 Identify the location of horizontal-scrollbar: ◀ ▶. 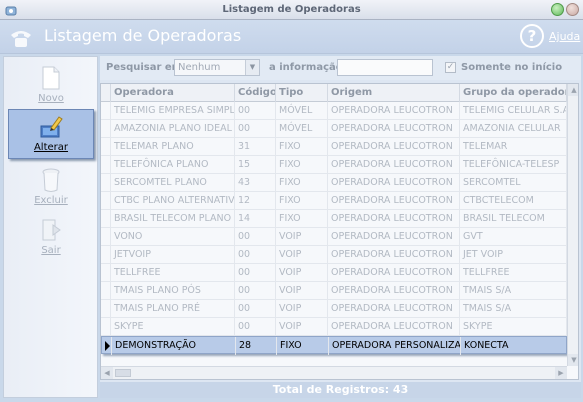
(334, 372).